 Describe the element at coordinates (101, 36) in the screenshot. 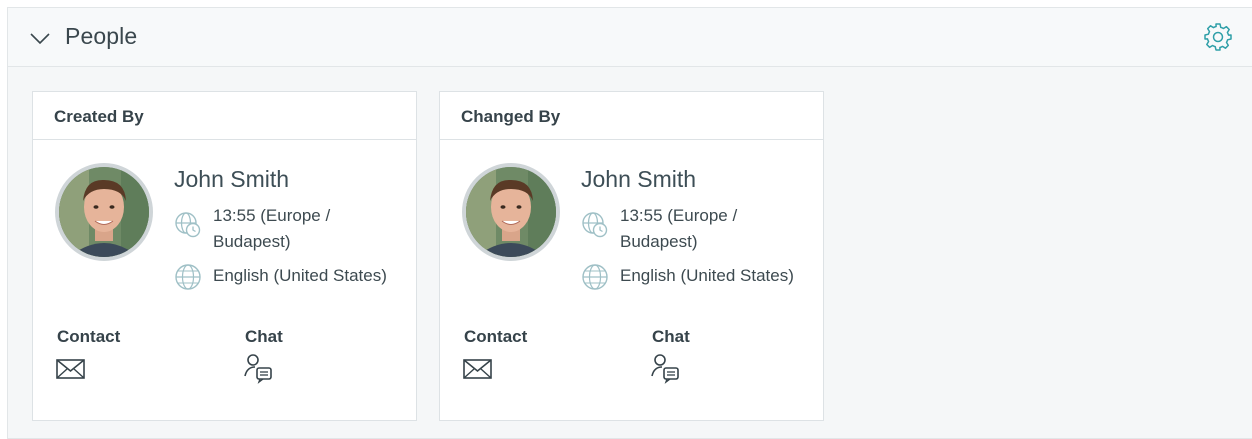

I see `widget-title: People` at that location.